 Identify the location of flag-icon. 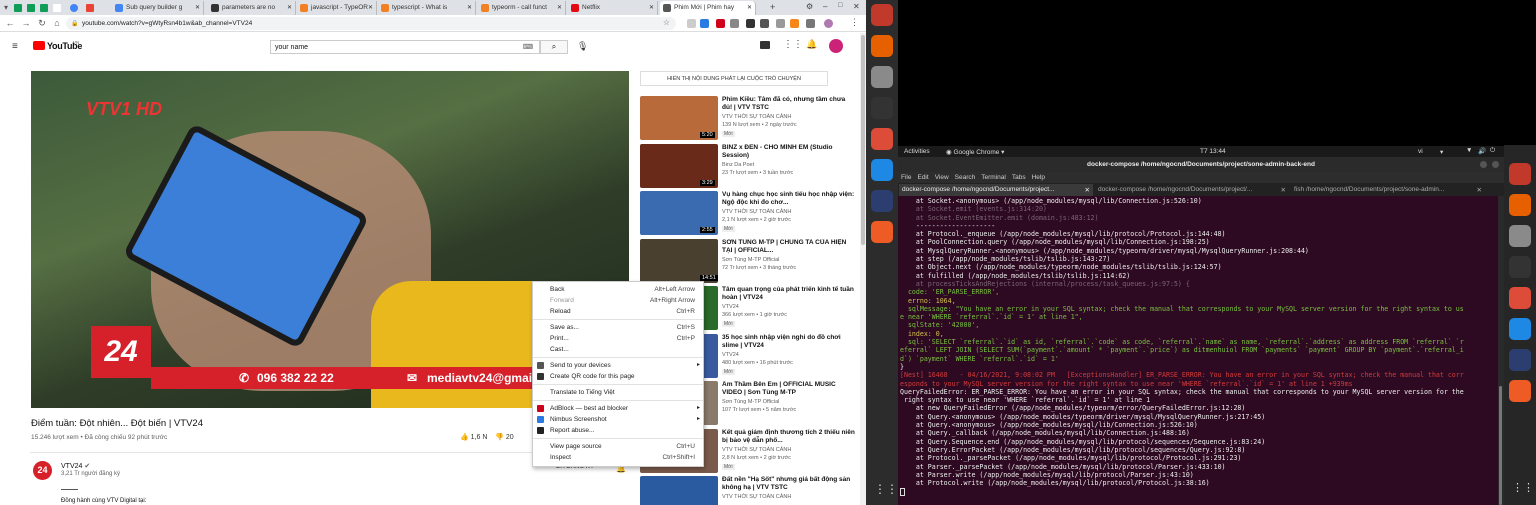
(90, 8).